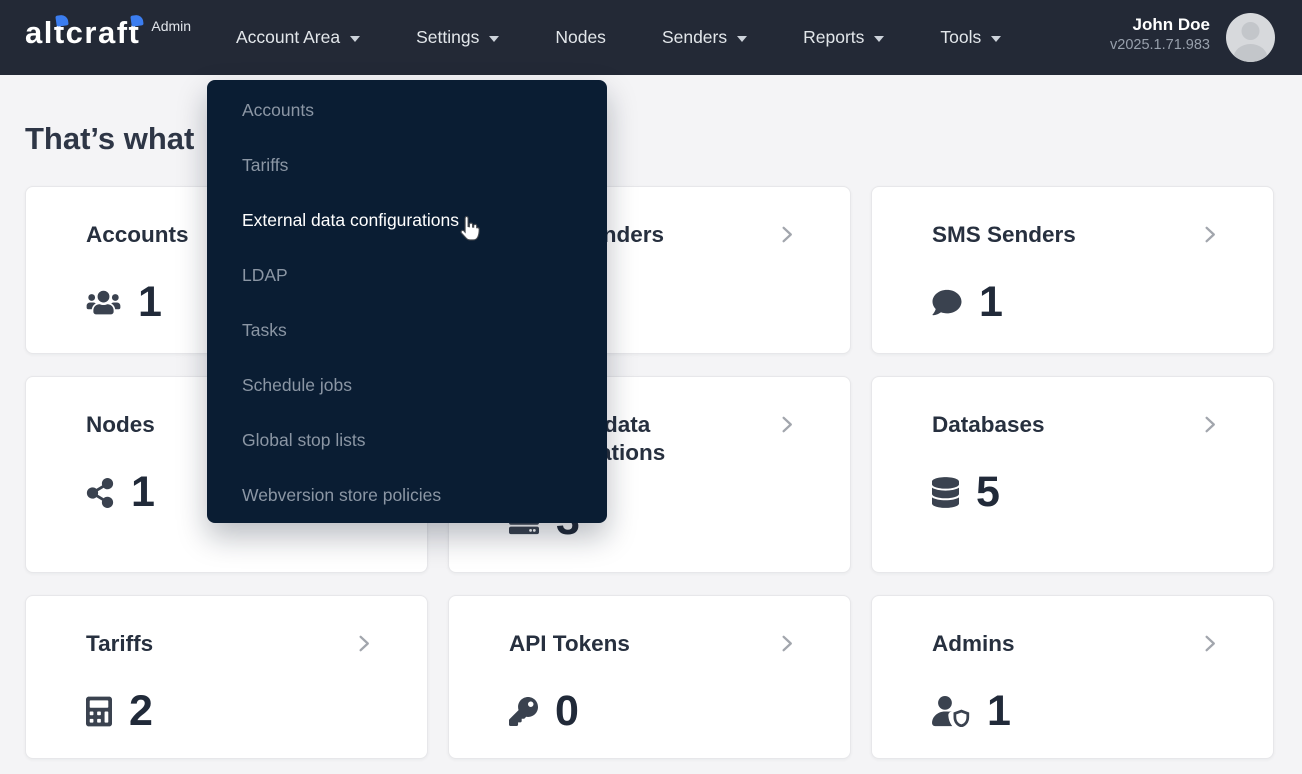 The height and width of the screenshot is (774, 1302). I want to click on nav-label: Nodes, so click(580, 37).